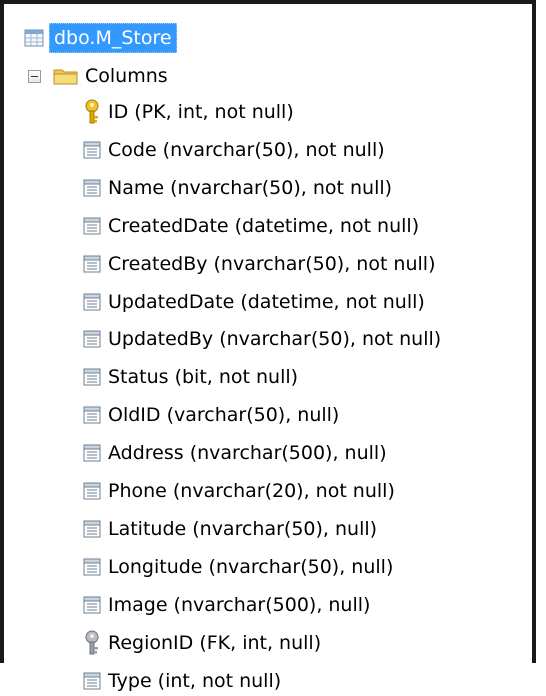  What do you see at coordinates (239, 604) in the screenshot?
I see `column-label: Image (nvarchar(500), null)` at bounding box center [239, 604].